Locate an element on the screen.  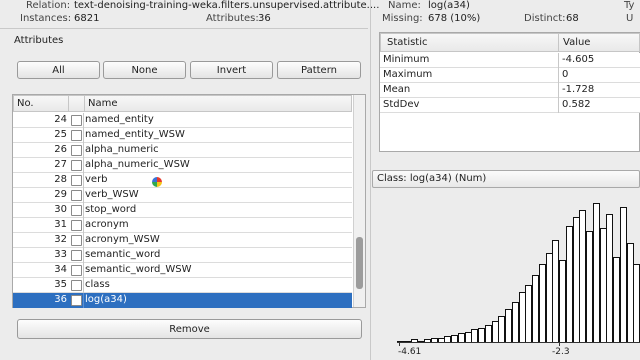
attribute-name: named_entity_WSW is located at coordinates (135, 134).